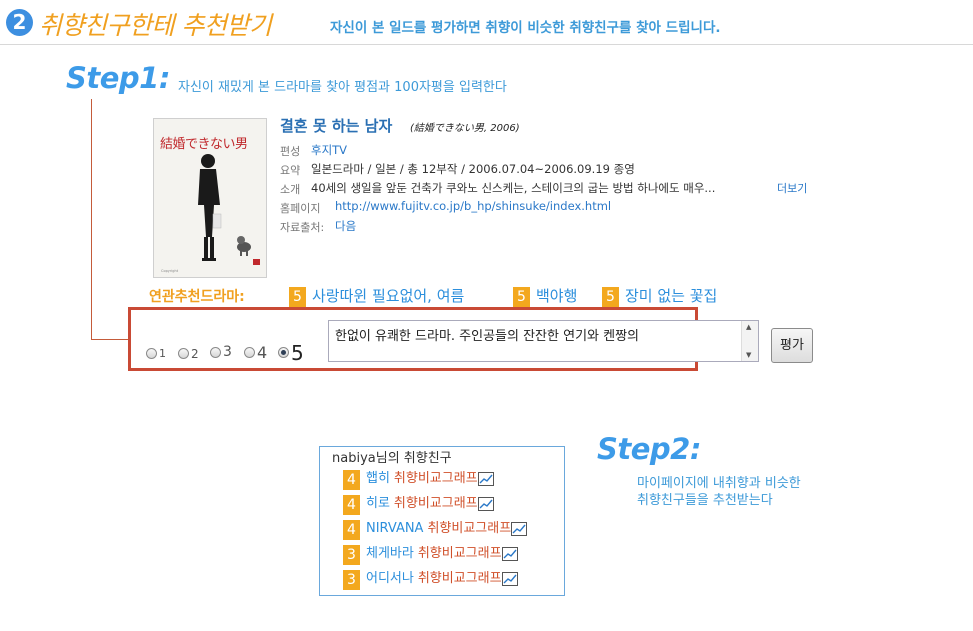 This screenshot has height=631, width=973. I want to click on rating-option-1: 1, so click(156, 353).